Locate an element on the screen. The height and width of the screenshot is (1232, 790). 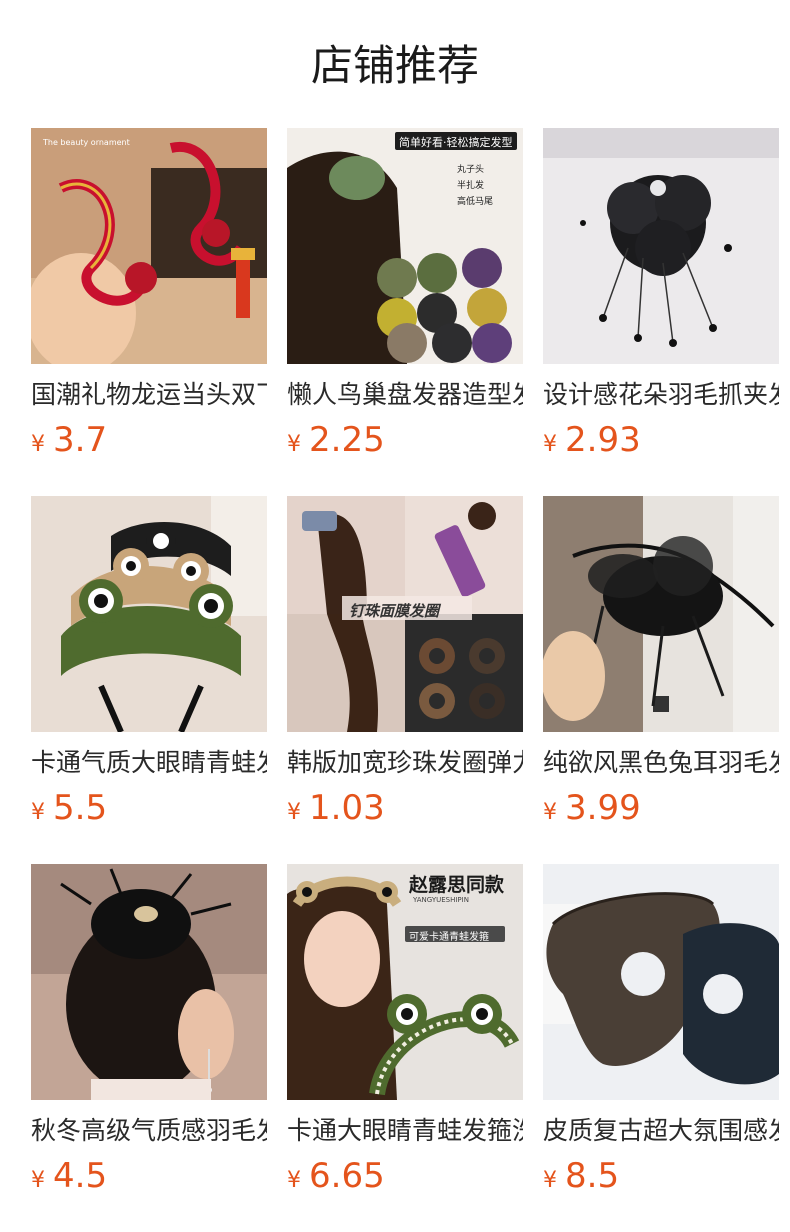
product-price: ¥2.25 is located at coordinates (405, 440).